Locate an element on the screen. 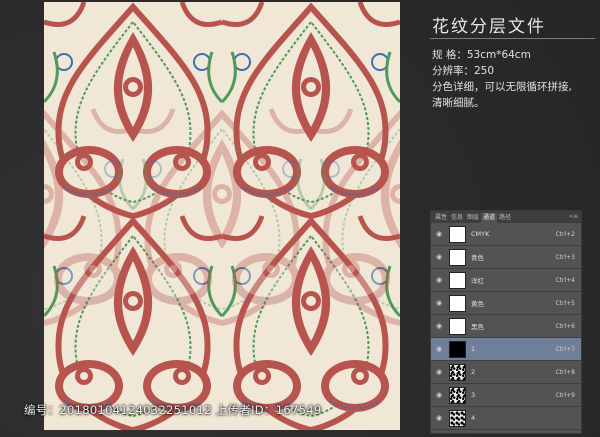 This screenshot has height=437, width=600. channel-row: ◉ 洋红 Ctrl+4 is located at coordinates (506, 280).